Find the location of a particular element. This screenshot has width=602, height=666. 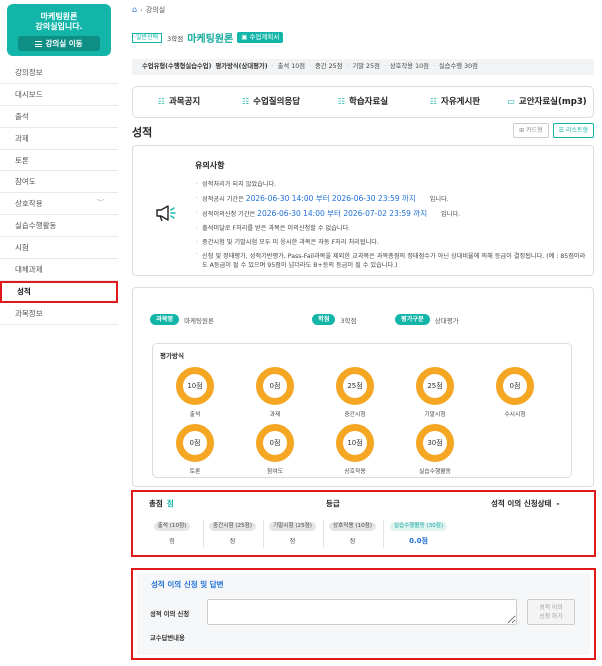

tab-lecture-mp3: ▭ 교안자료실(mp3) is located at coordinates (547, 102).